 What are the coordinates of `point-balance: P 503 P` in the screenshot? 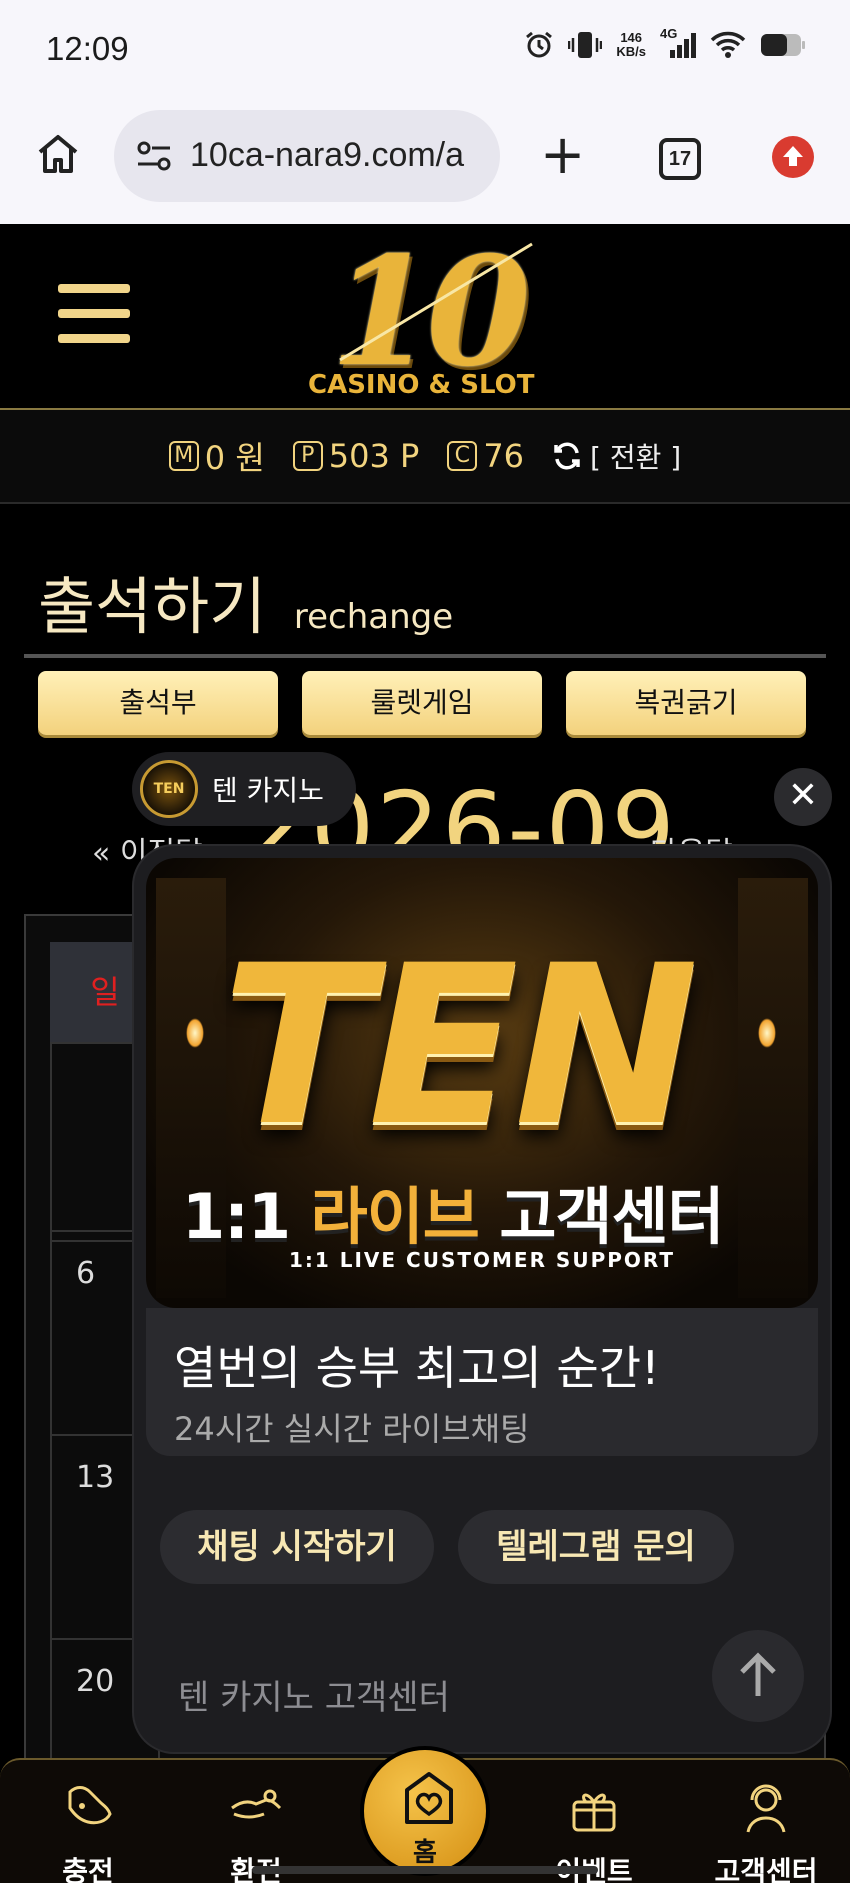 It's located at (355, 456).